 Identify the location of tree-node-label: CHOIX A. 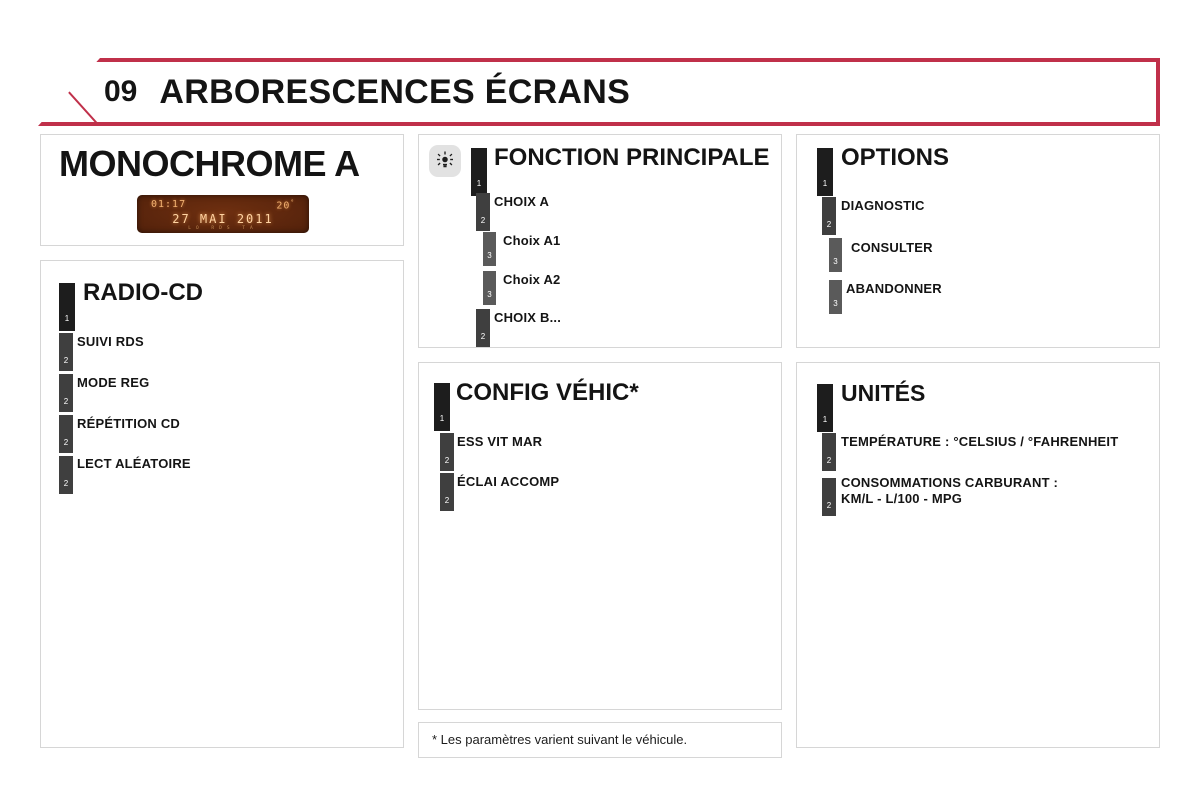
(522, 201).